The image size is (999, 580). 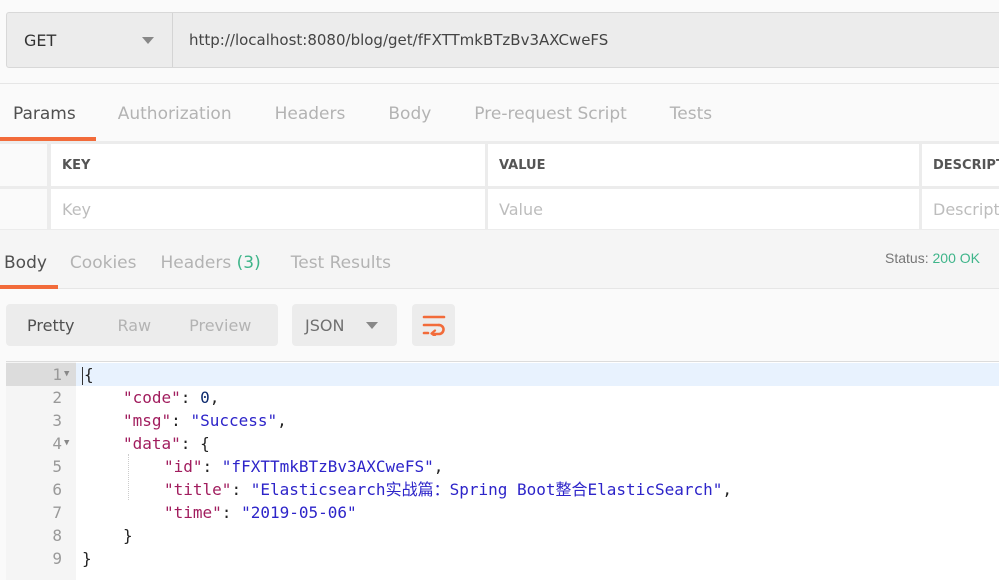 I want to click on format-mode-group: Pretty Raw Preview, so click(x=142, y=325).